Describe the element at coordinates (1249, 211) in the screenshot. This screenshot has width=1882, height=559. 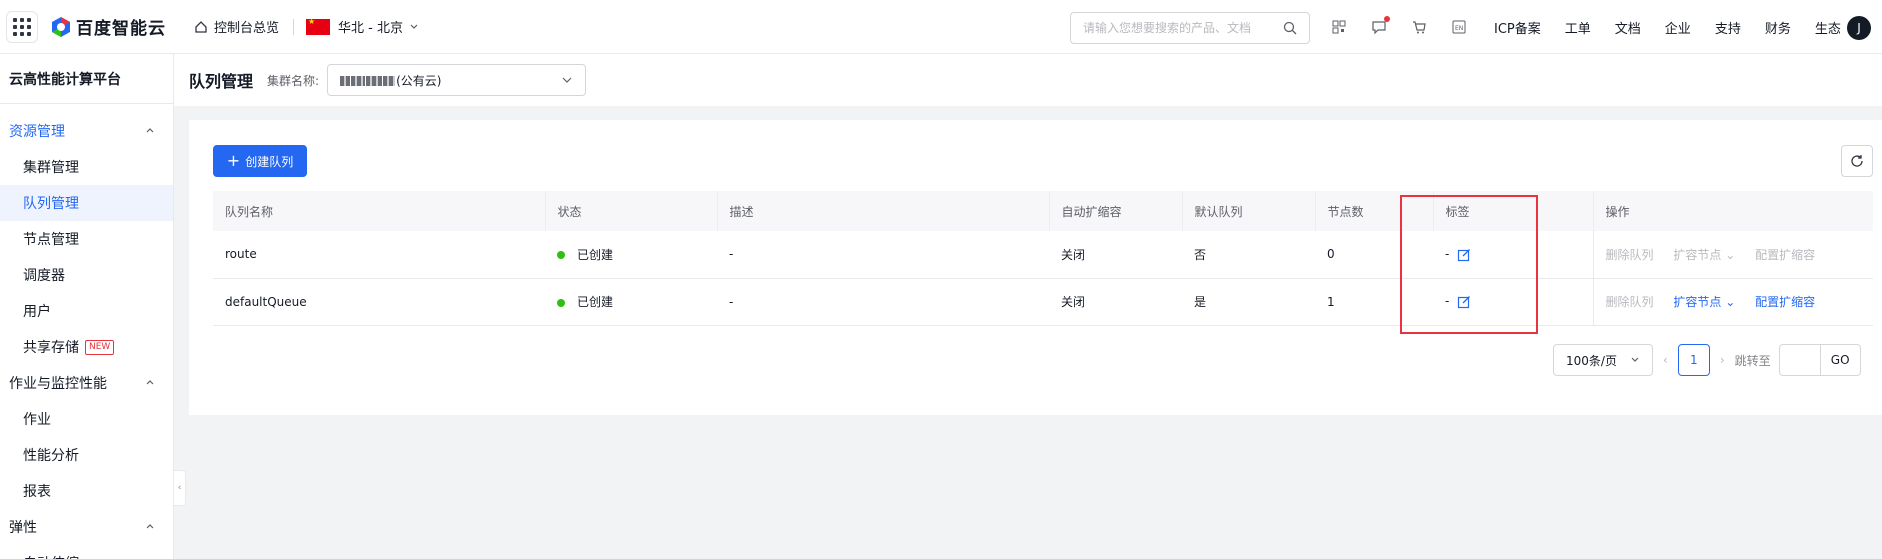
I see `column-header-default: 默认队列` at that location.